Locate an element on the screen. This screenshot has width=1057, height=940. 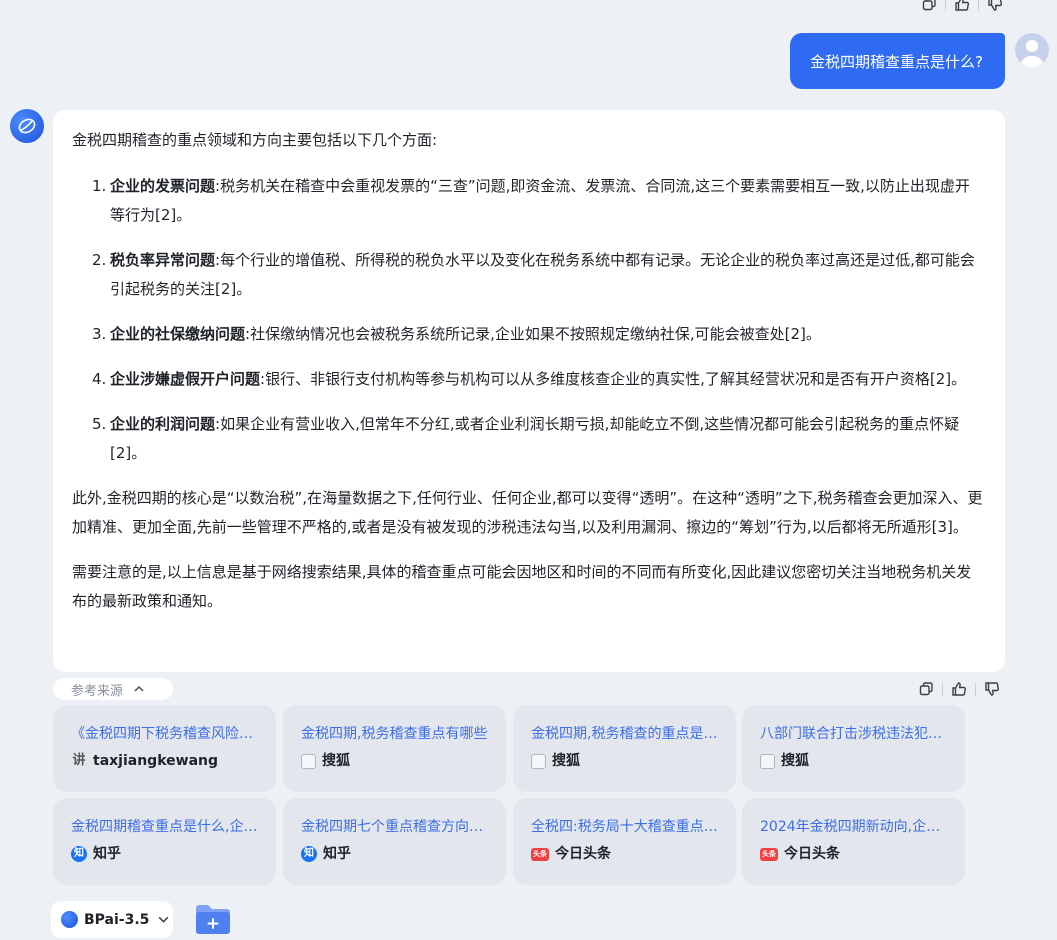
chevron-down-icon is located at coordinates (164, 919).